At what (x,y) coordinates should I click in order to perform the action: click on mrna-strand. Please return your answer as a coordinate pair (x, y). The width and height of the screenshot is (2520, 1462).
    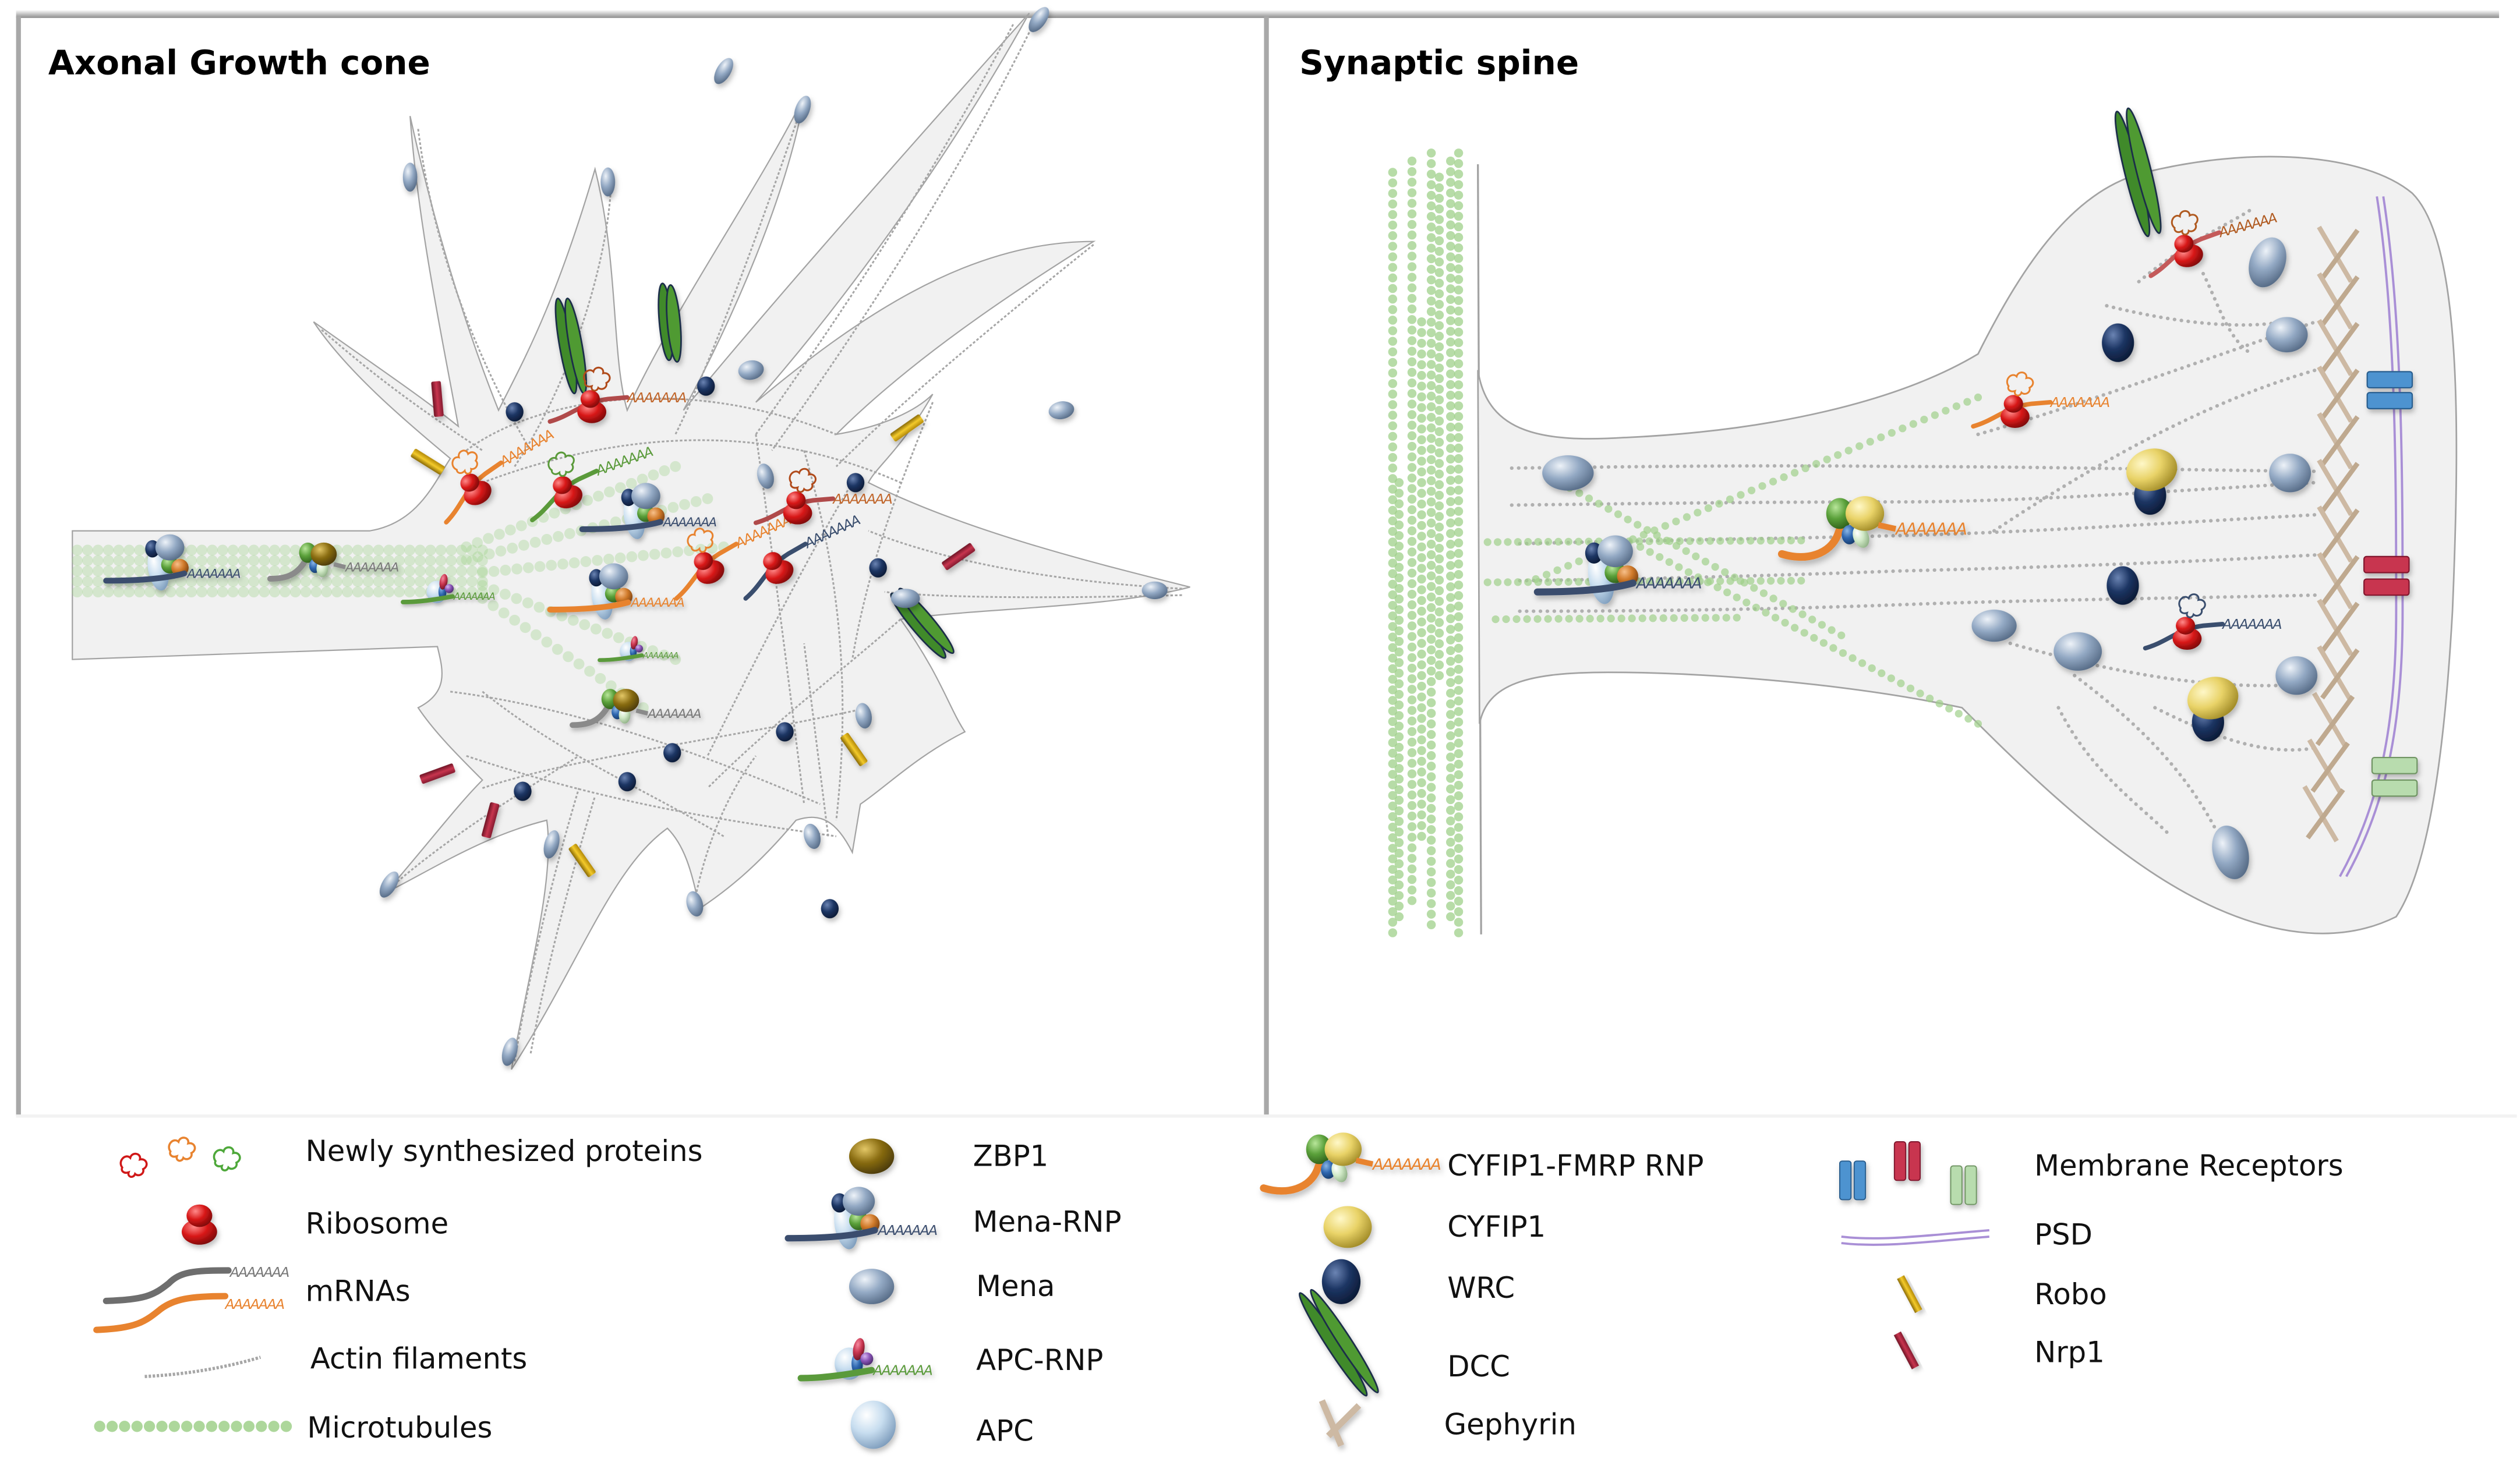
    Looking at the image, I should click on (1364, 1162).